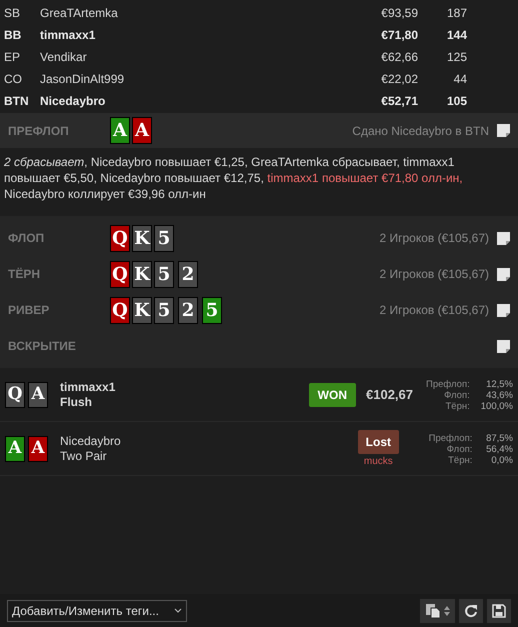  What do you see at coordinates (12, 57) in the screenshot?
I see `position-label: EP` at bounding box center [12, 57].